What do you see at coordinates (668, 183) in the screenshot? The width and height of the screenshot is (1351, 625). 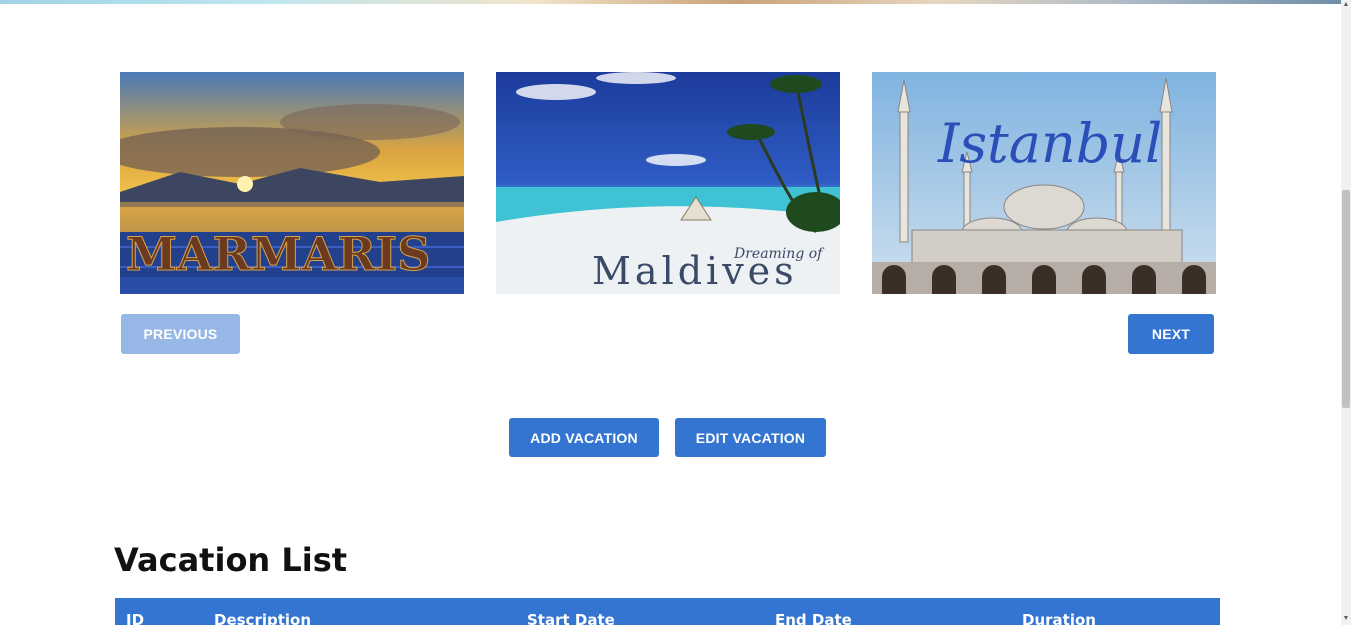 I see `carousel-image-maldives: Dreaming of Maldives` at bounding box center [668, 183].